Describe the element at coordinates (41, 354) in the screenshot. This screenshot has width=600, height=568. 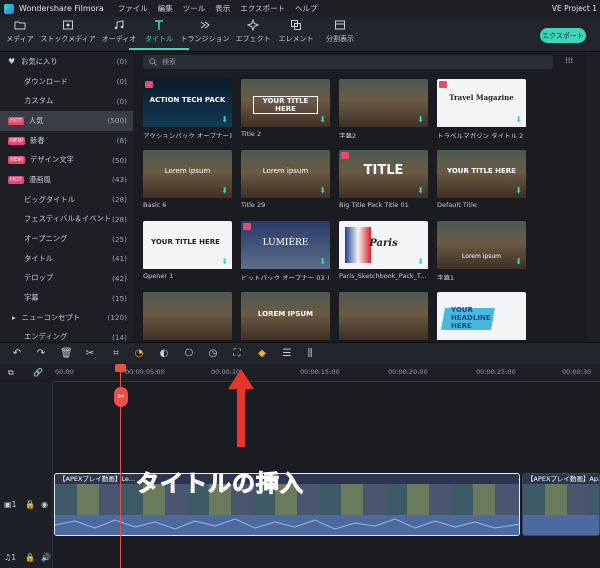
I see `redo-icon: ↷` at that location.